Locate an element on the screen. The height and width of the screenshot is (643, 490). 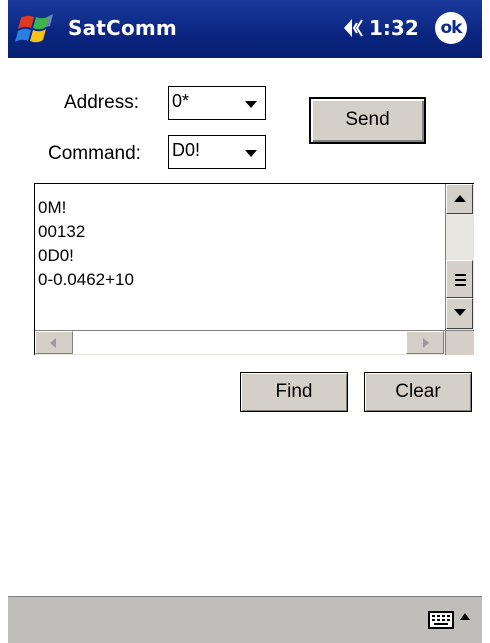
address-value: 0* is located at coordinates (181, 101).